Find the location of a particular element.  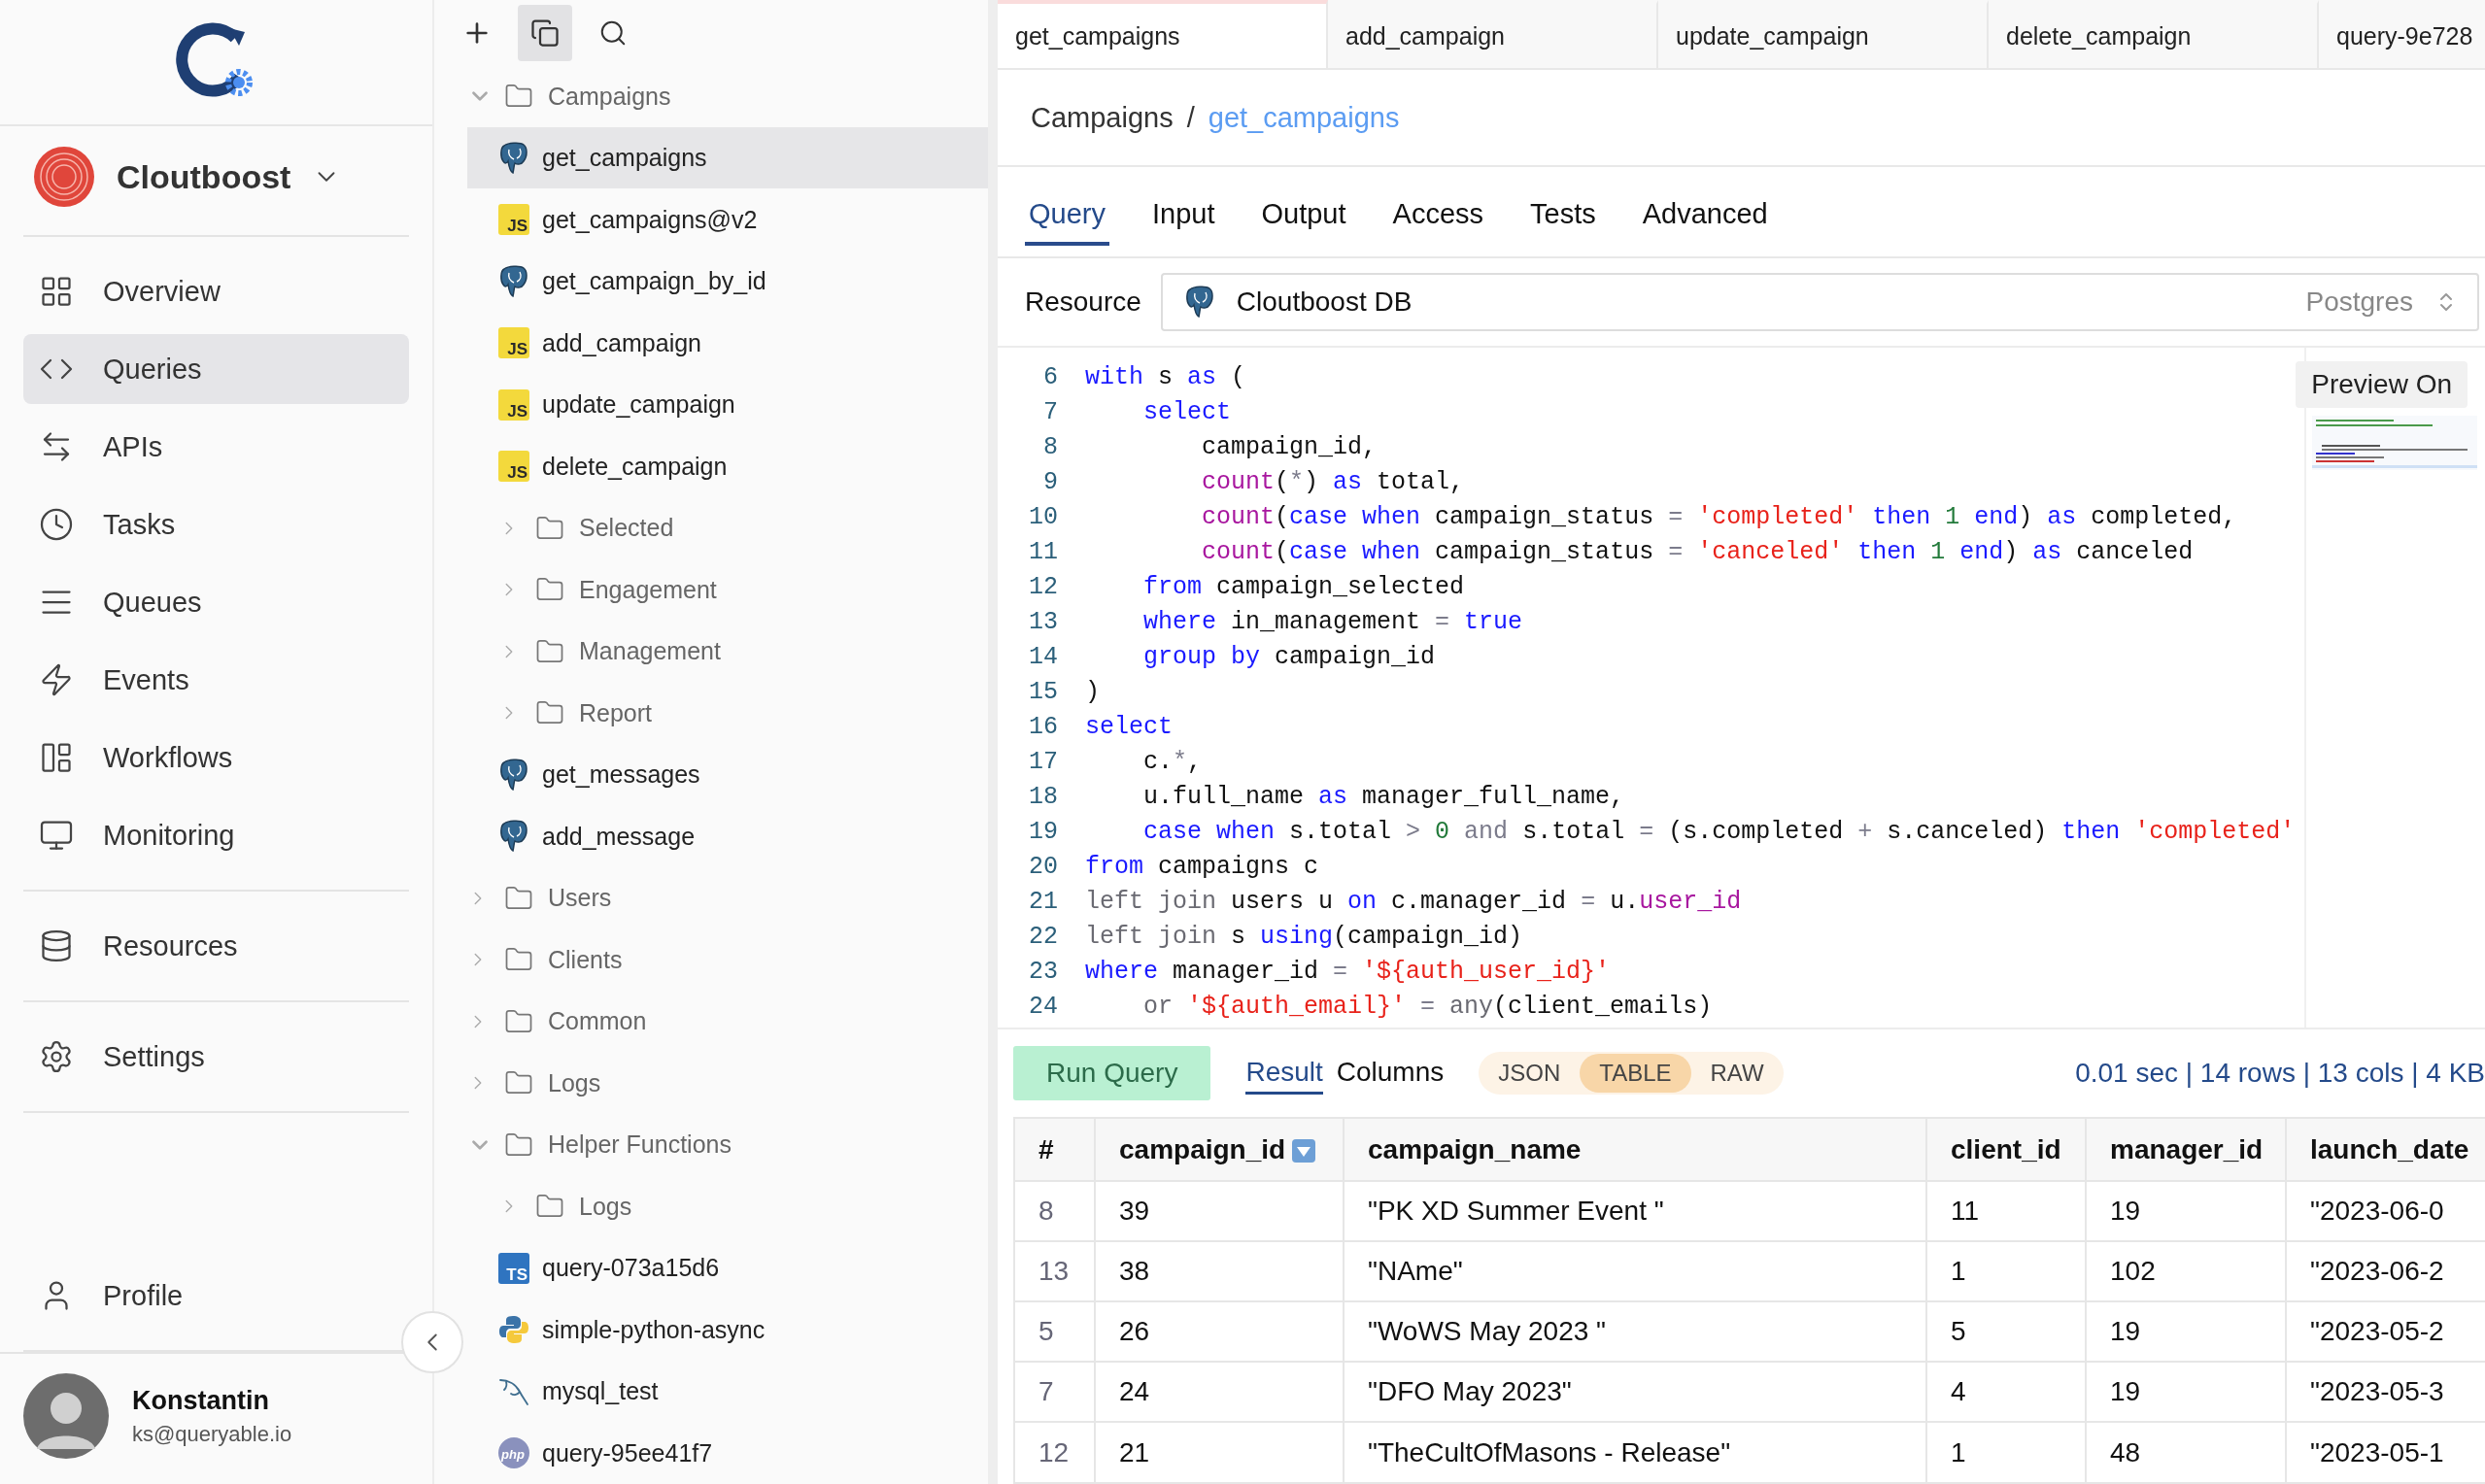

column-header: # is located at coordinates (1055, 1150).